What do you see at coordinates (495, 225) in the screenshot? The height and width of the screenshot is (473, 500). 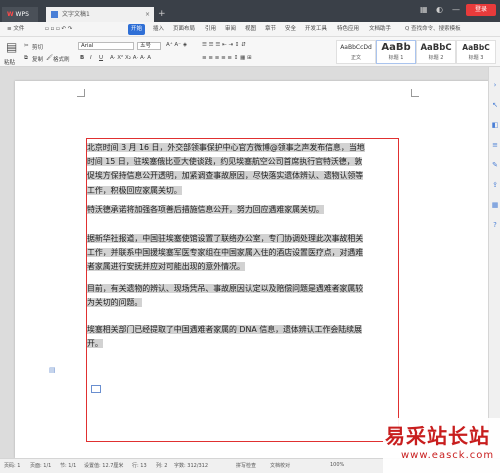 I see `panel-help-icon: ?` at bounding box center [495, 225].